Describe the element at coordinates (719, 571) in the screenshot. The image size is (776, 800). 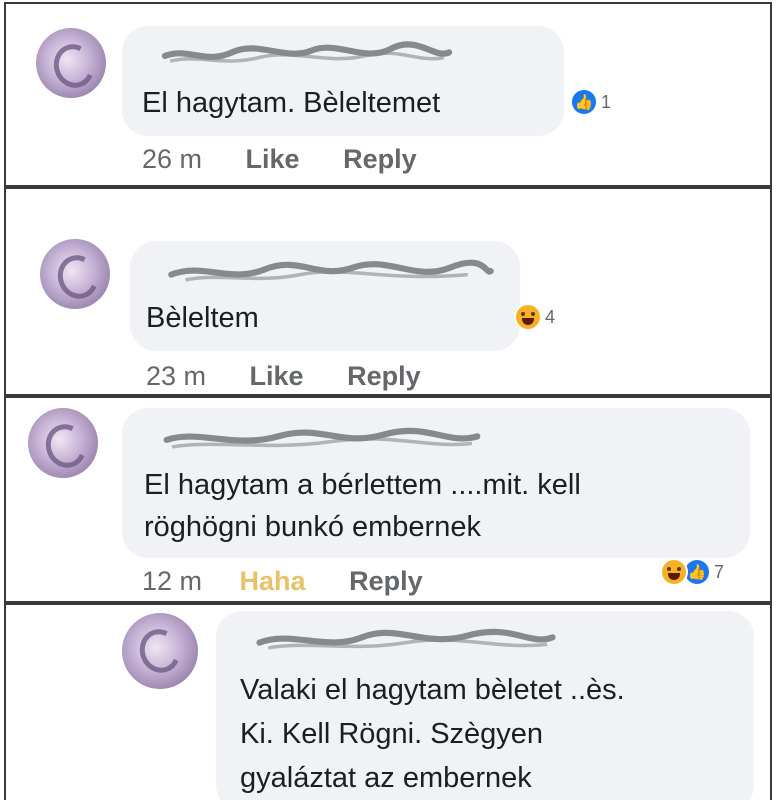
I see `reaction-count-value: 7` at that location.